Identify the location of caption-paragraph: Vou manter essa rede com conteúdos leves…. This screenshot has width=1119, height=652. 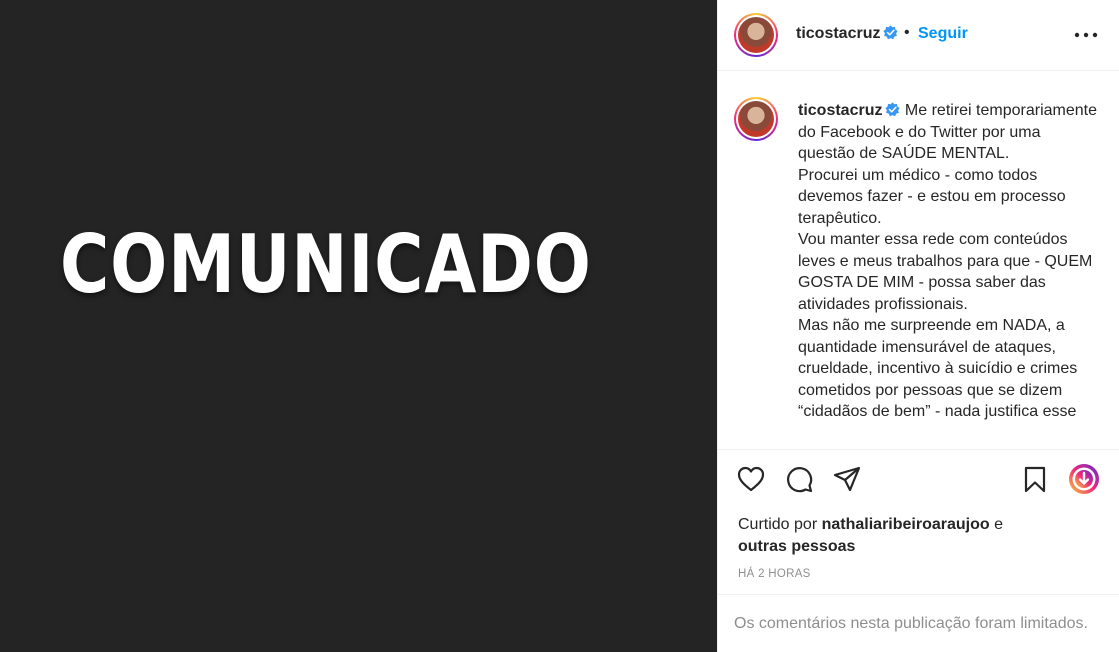
(945, 272).